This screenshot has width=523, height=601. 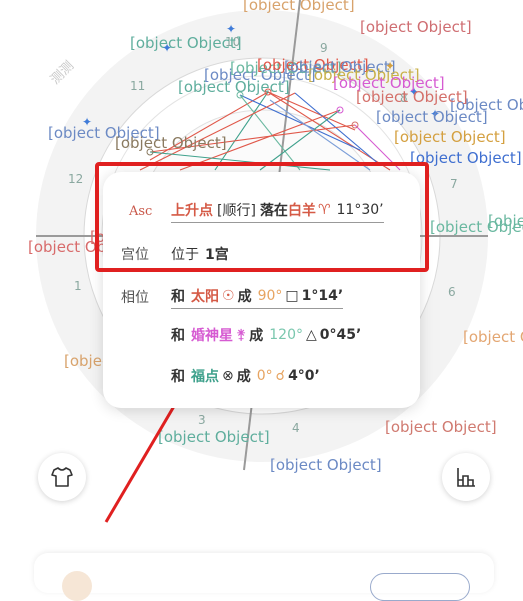 What do you see at coordinates (322, 295) in the screenshot?
I see `aspect-orb: 1°14’` at bounding box center [322, 295].